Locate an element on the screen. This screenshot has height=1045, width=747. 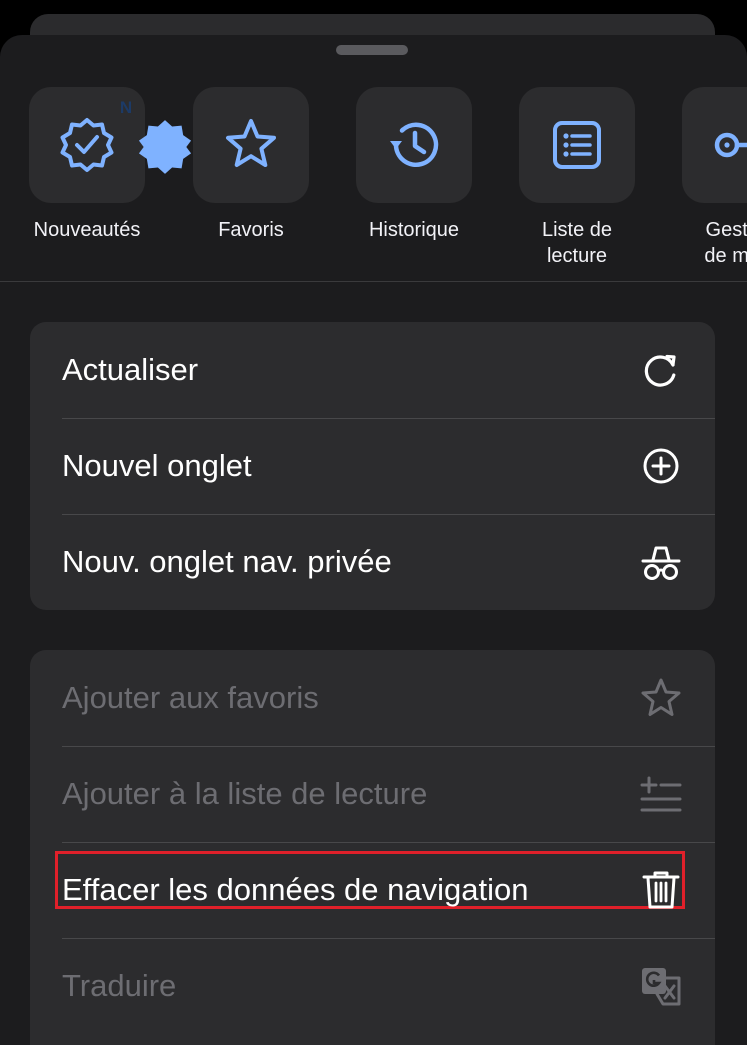
menu-item-new-incognito-tab: Nouv. onglet nav. privée is located at coordinates (372, 562).